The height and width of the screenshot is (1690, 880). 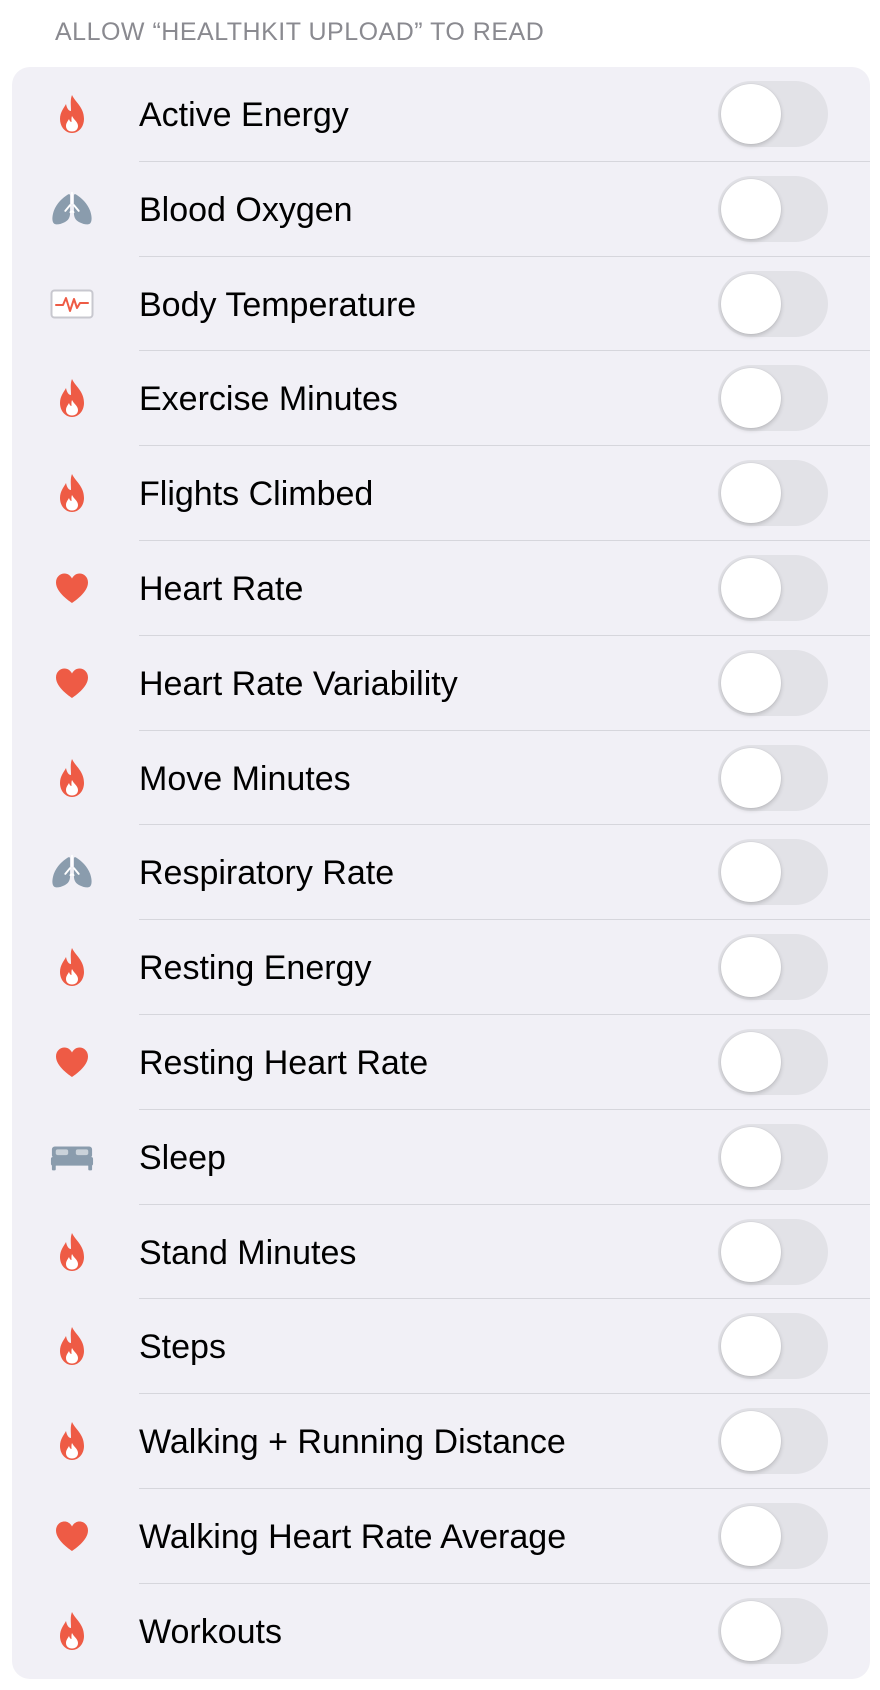 I want to click on toggle-steps, so click(x=773, y=1346).